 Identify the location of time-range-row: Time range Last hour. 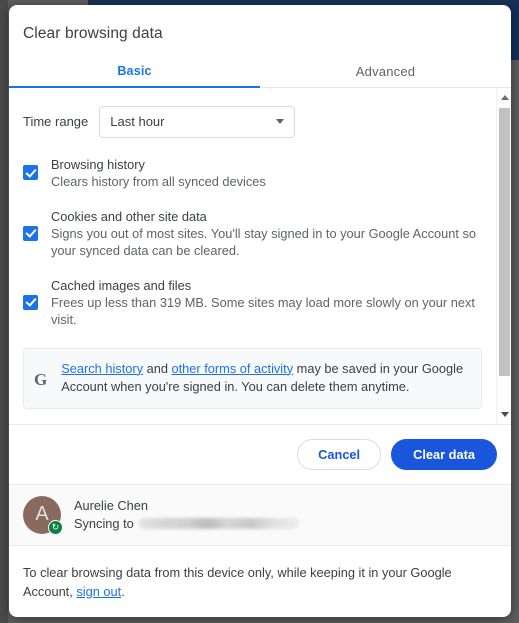
(252, 113).